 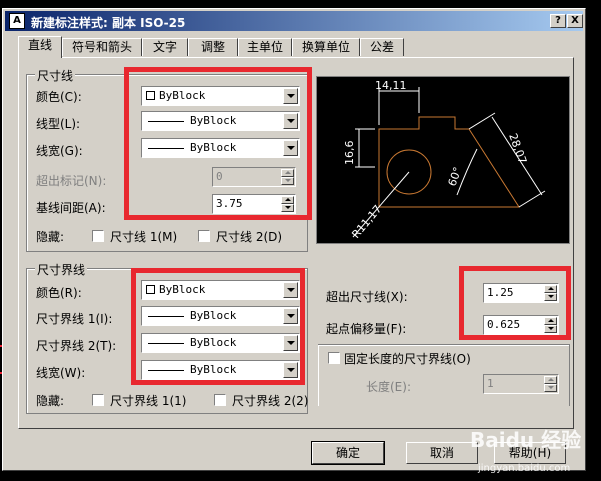 I want to click on extend-ticks-label: 超出标记(N):, so click(x=71, y=181).